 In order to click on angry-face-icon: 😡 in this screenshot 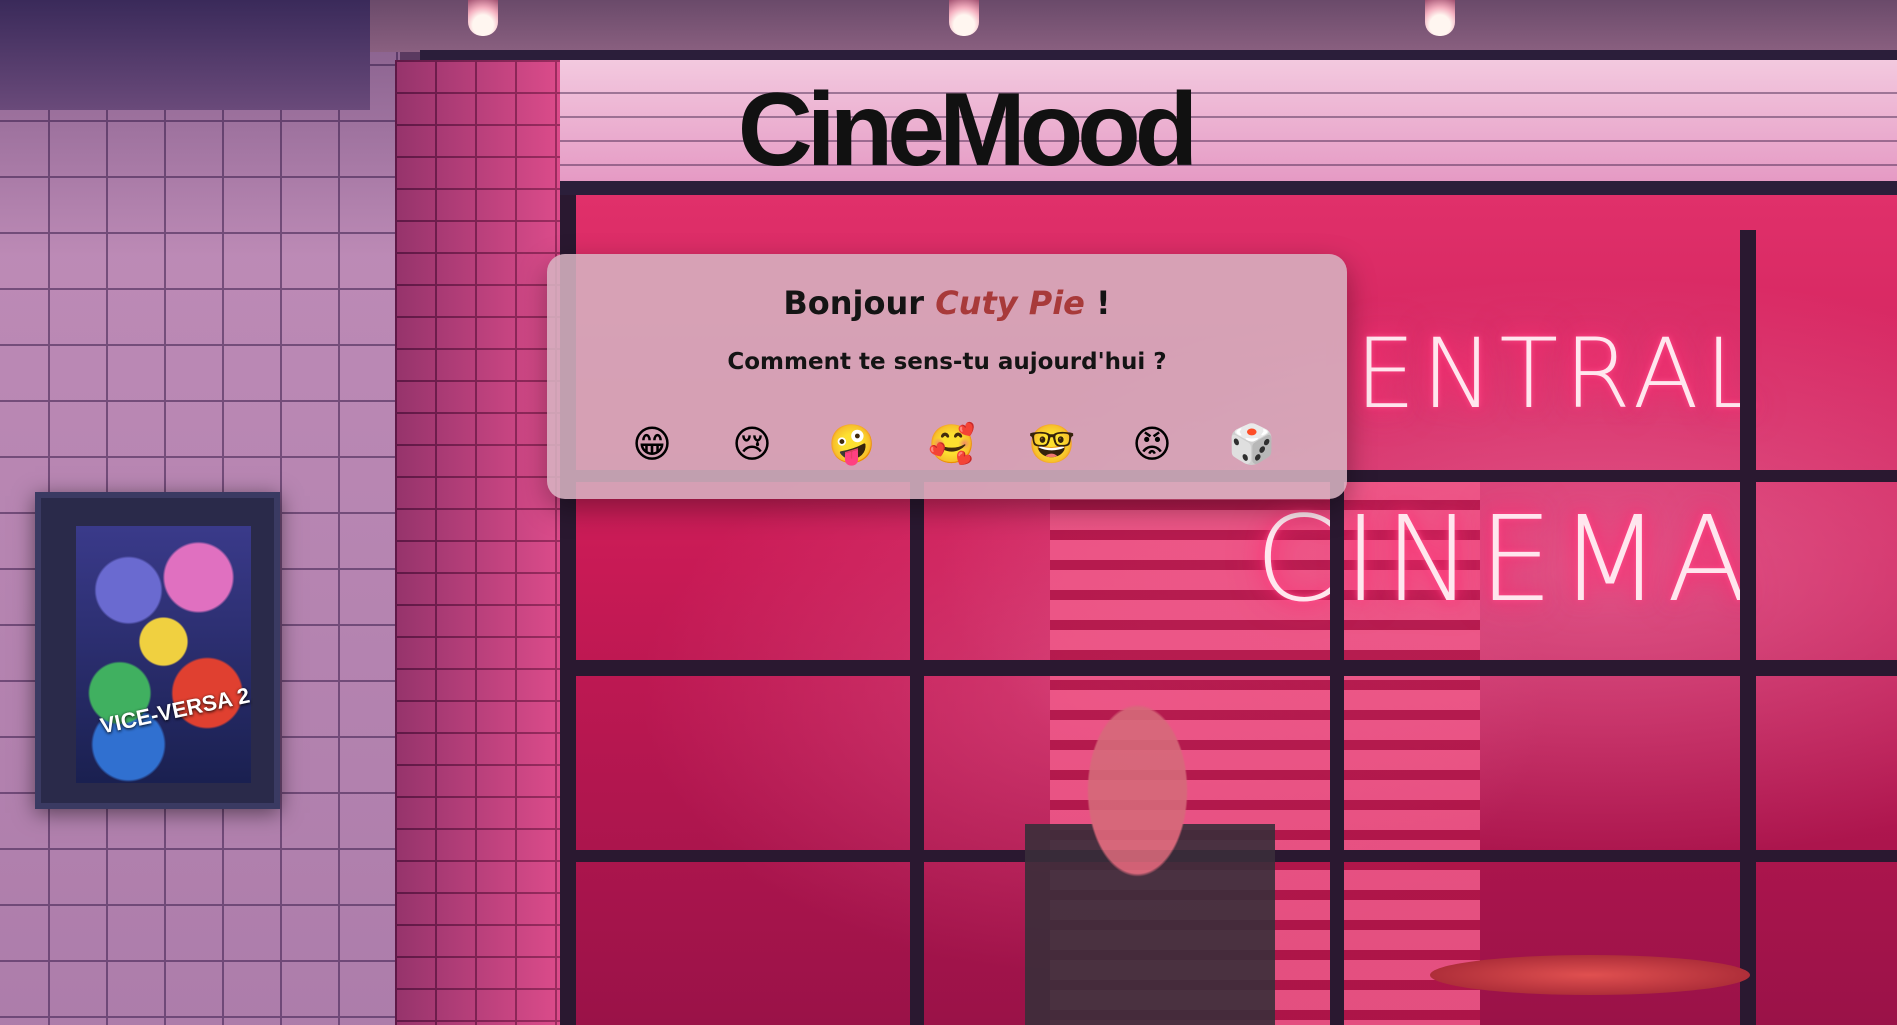, I will do `click(1152, 444)`.